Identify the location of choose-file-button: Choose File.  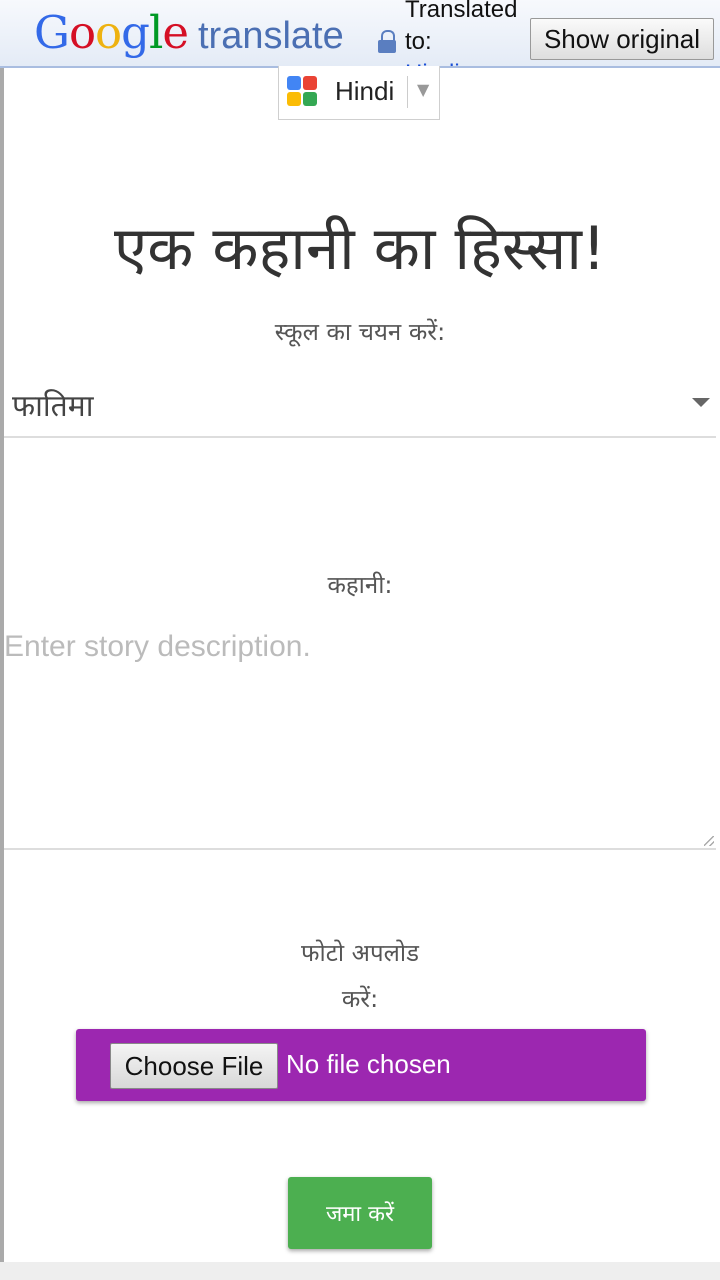
(194, 1066).